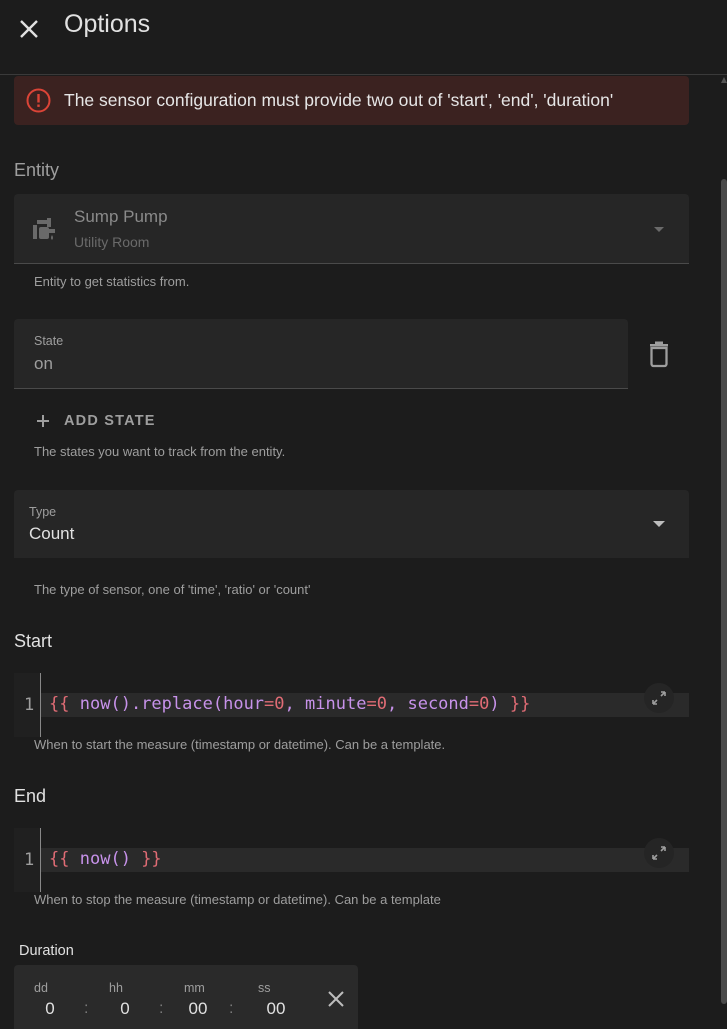 The height and width of the screenshot is (1029, 727). What do you see at coordinates (46, 951) in the screenshot?
I see `duration-section-label: Duration` at bounding box center [46, 951].